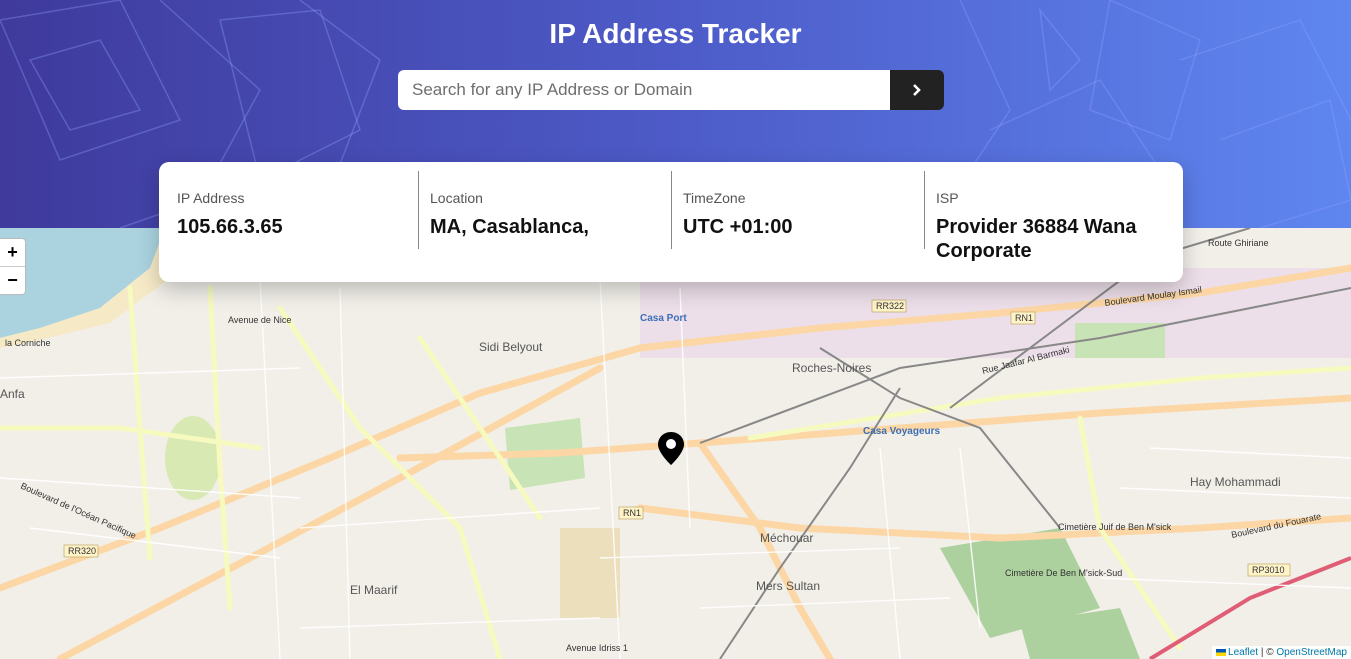 This screenshot has height=659, width=1351. Describe the element at coordinates (786, 538) in the screenshot. I see `district-label: Méchouar` at that location.